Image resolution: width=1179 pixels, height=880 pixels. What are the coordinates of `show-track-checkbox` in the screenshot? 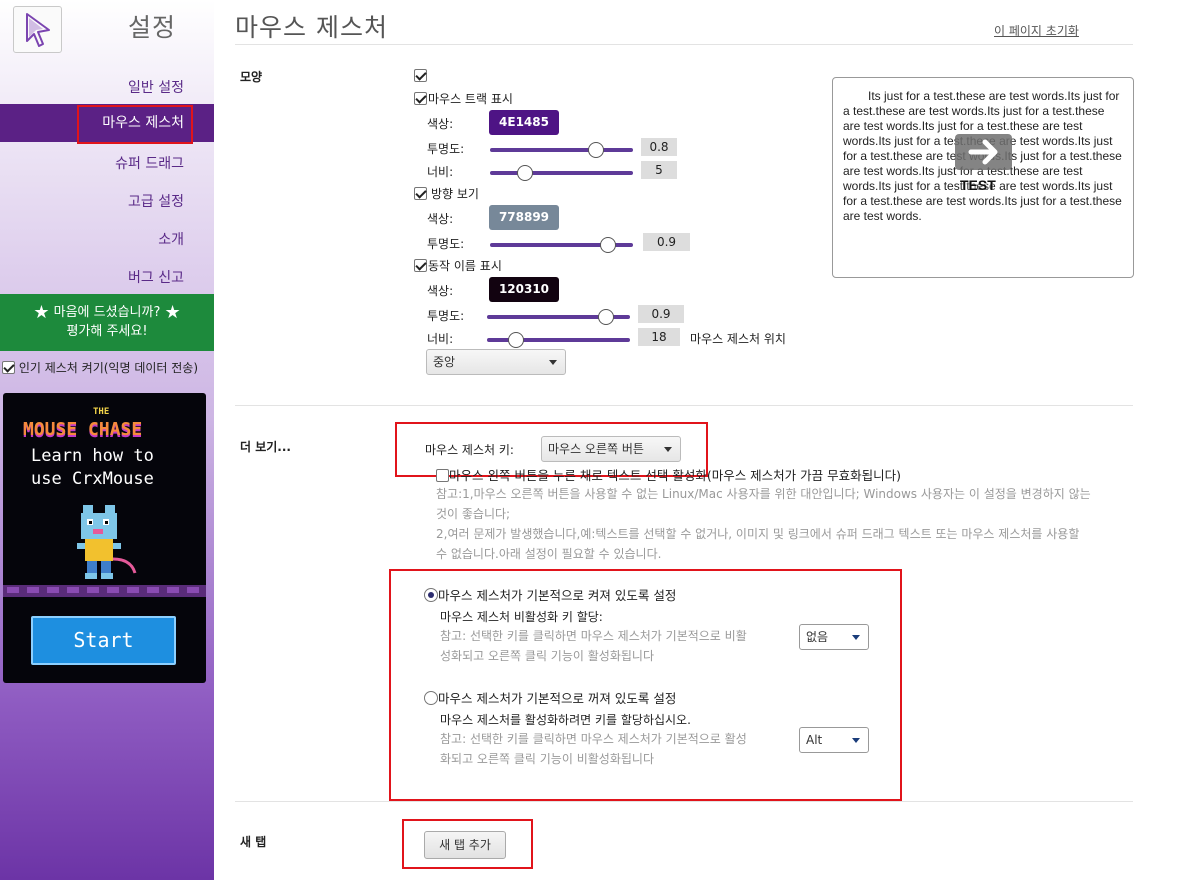 It's located at (420, 98).